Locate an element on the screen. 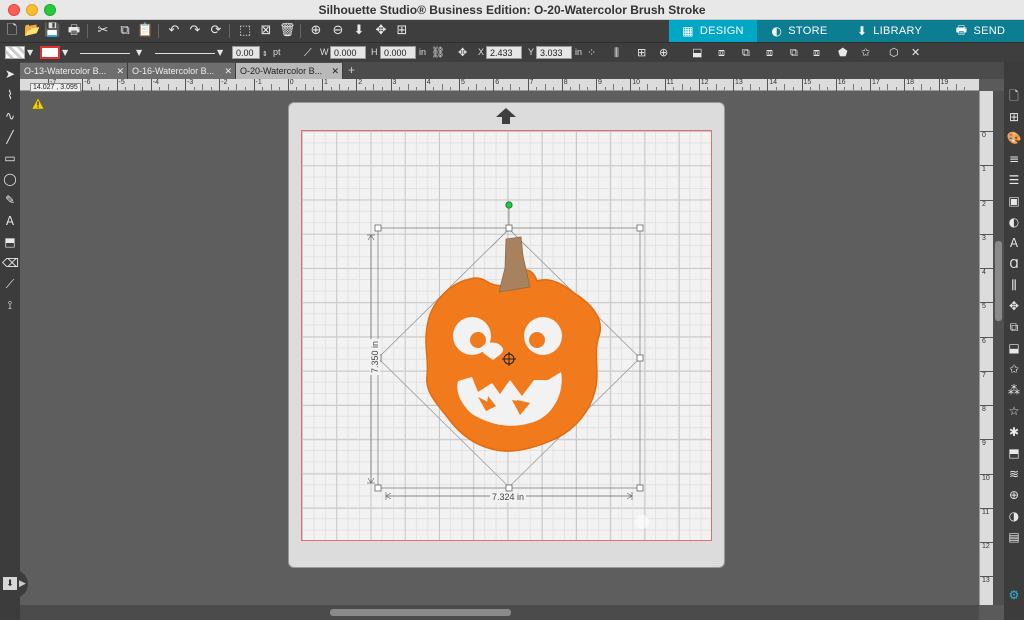 The height and width of the screenshot is (620, 1024). tab-store: ◐ STORE is located at coordinates (799, 31).